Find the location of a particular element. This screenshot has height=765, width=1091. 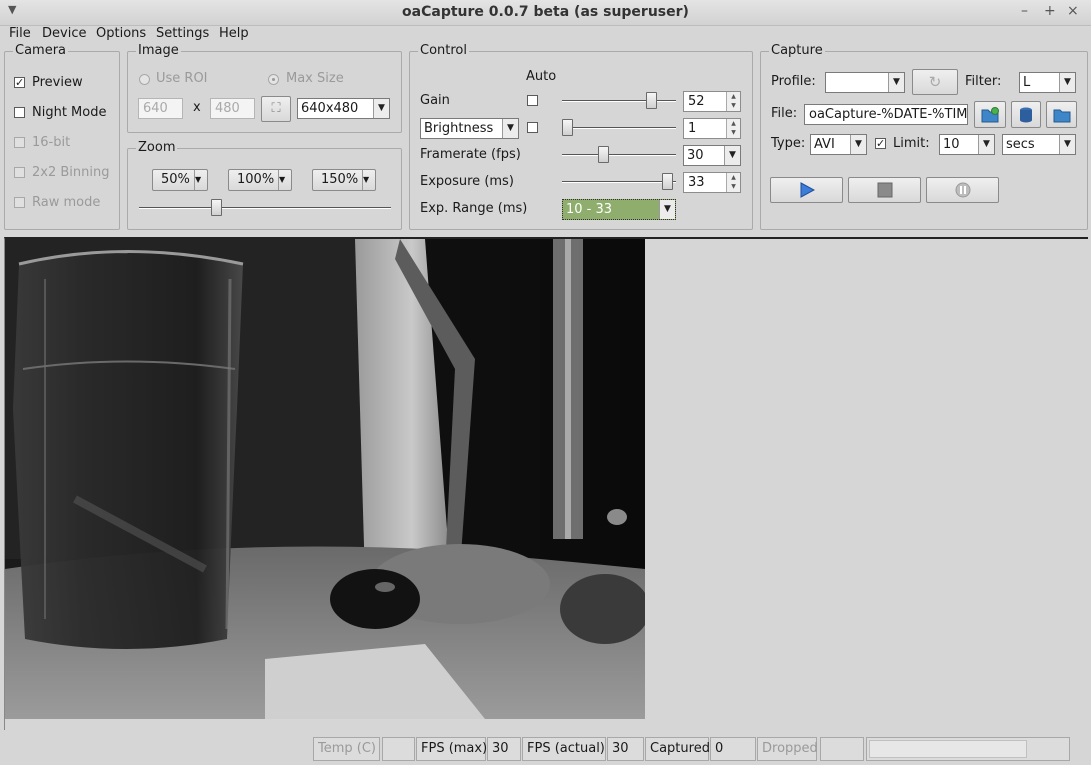

menu-help: Help is located at coordinates (234, 33).